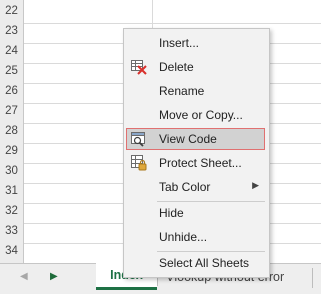 This screenshot has width=321, height=294. What do you see at coordinates (182, 91) in the screenshot?
I see `menu-item-label: Rename` at bounding box center [182, 91].